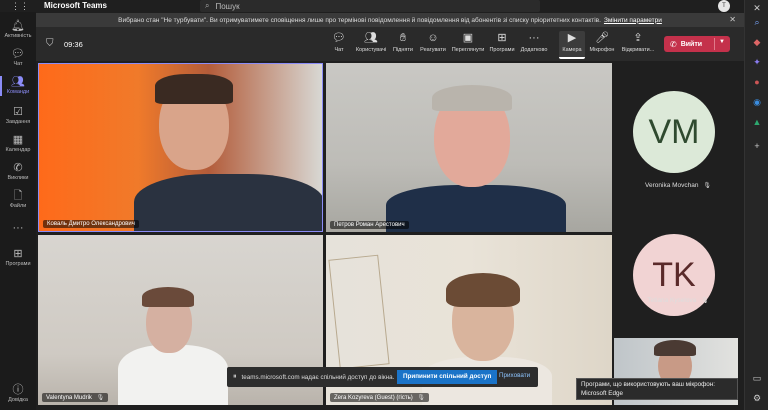  What do you see at coordinates (756, 42) in the screenshot?
I see `shopping-icon: ◆` at bounding box center [756, 42].